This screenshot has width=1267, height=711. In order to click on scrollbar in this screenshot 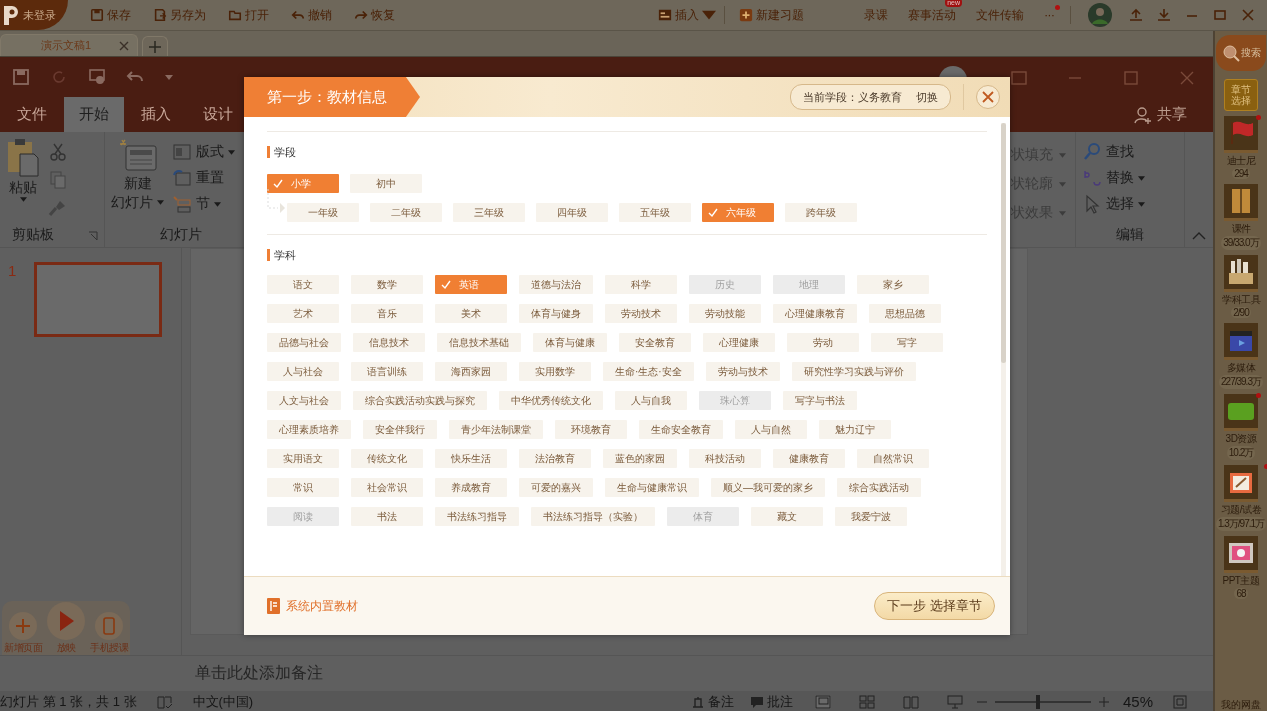, I will do `click(1003, 349)`.